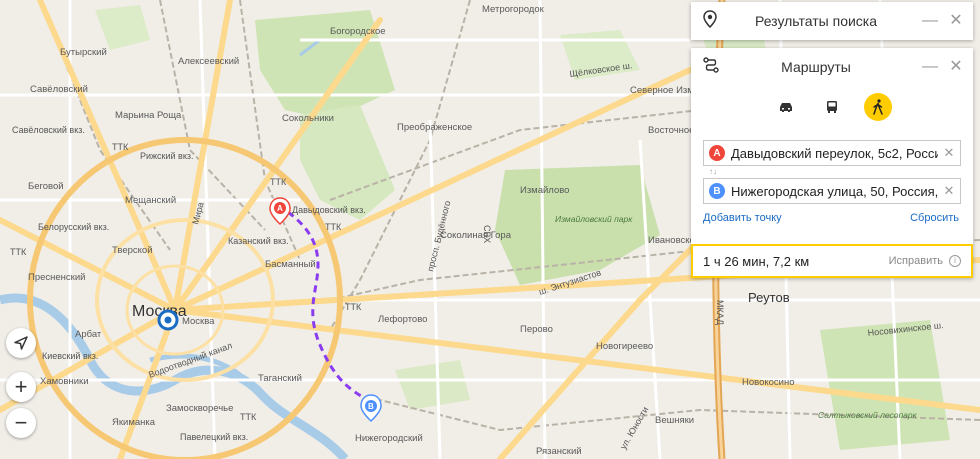  I want to click on map-label: Таганский, so click(280, 378).